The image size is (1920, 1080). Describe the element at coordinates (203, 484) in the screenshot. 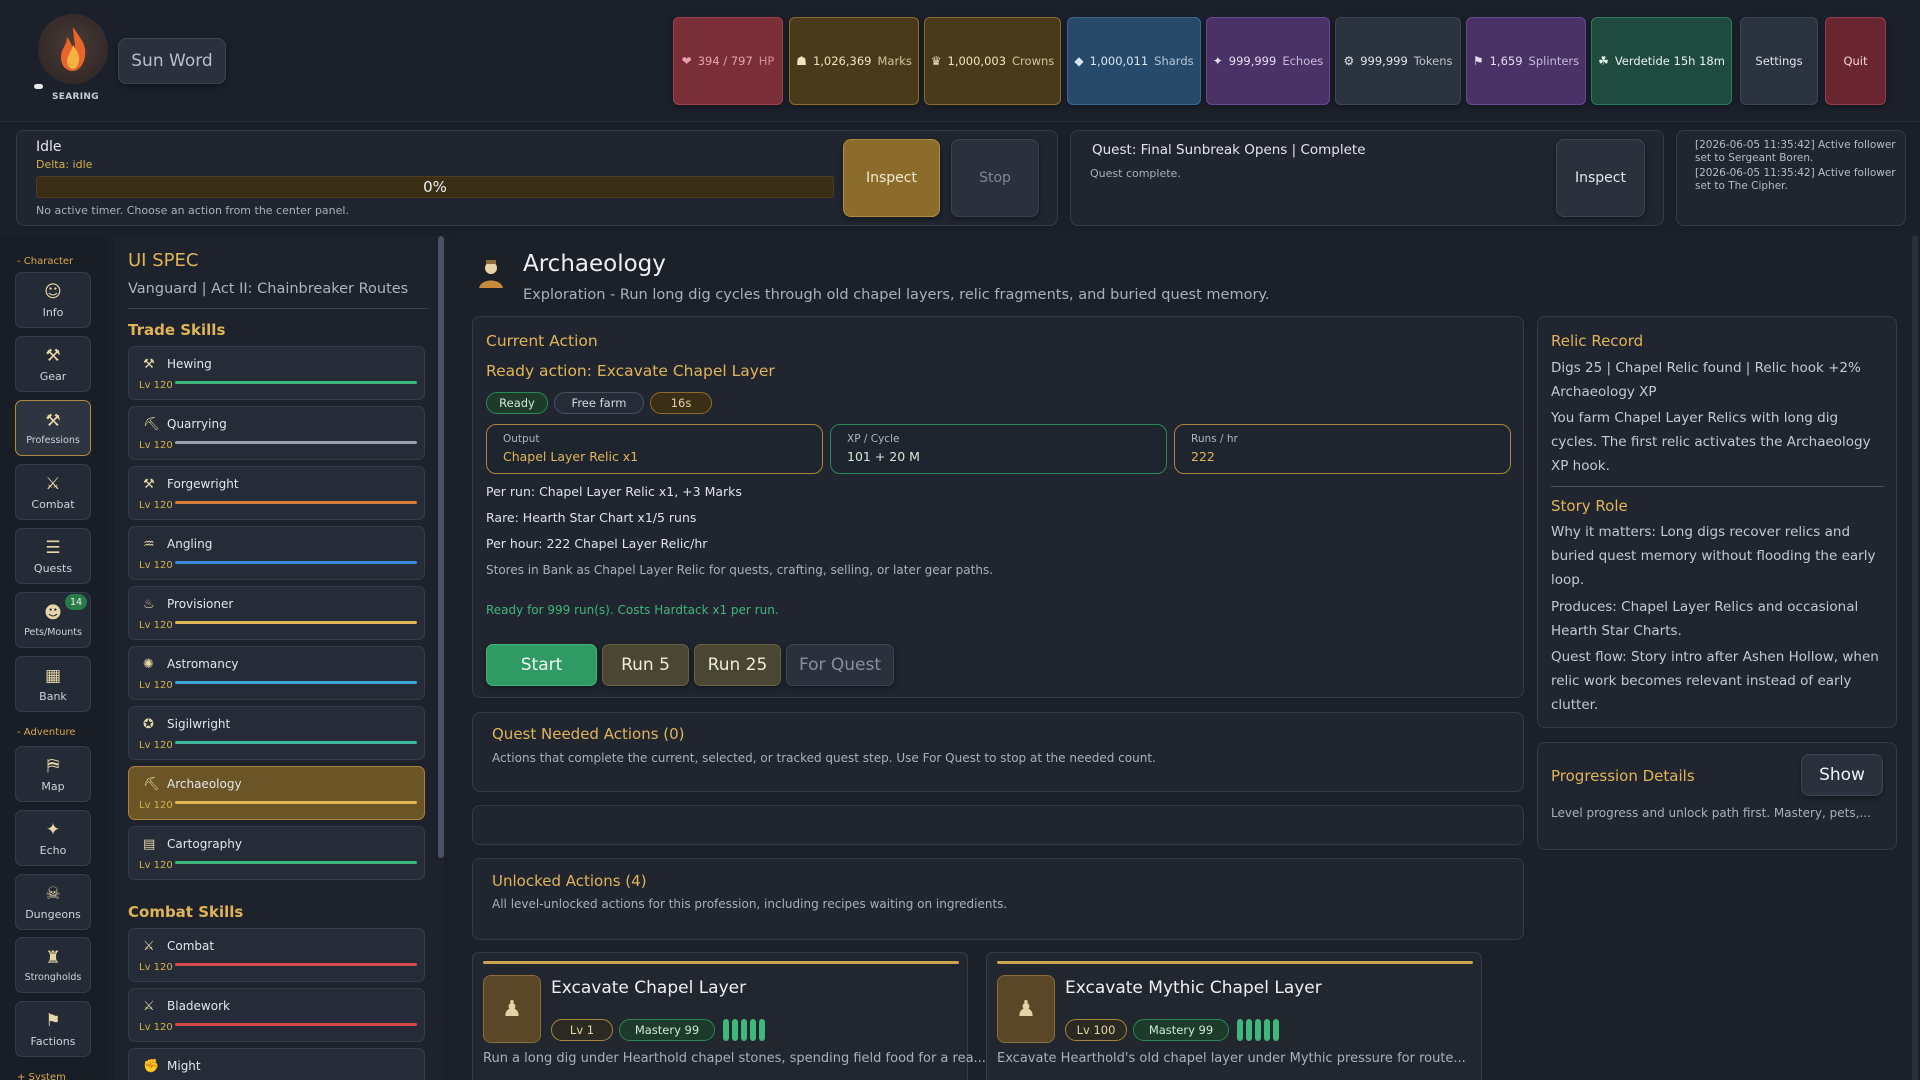

I see `skill-name: Forgewright` at that location.